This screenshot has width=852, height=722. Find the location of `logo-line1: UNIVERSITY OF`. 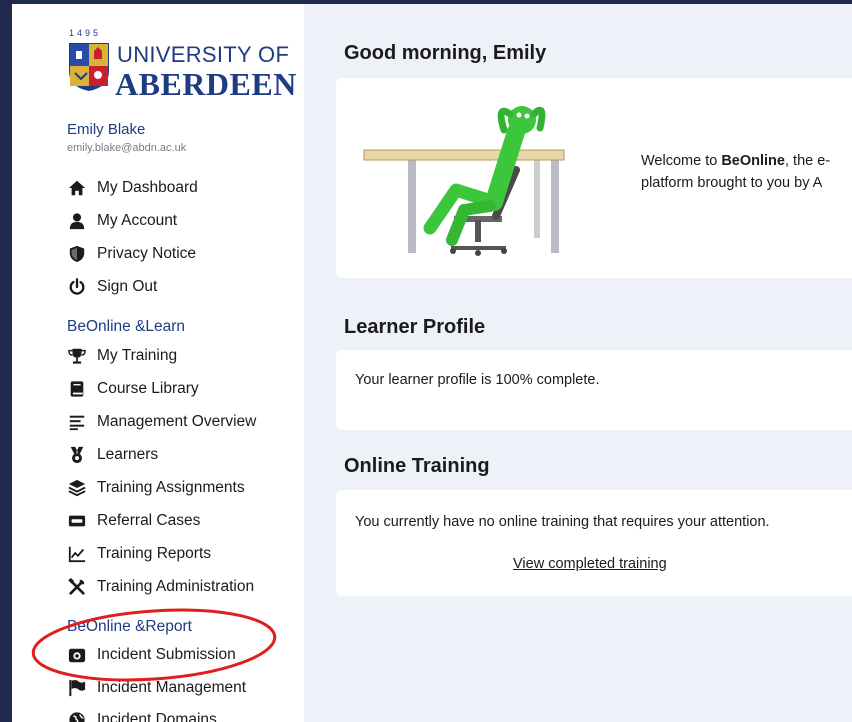

logo-line1: UNIVERSITY OF is located at coordinates (203, 54).